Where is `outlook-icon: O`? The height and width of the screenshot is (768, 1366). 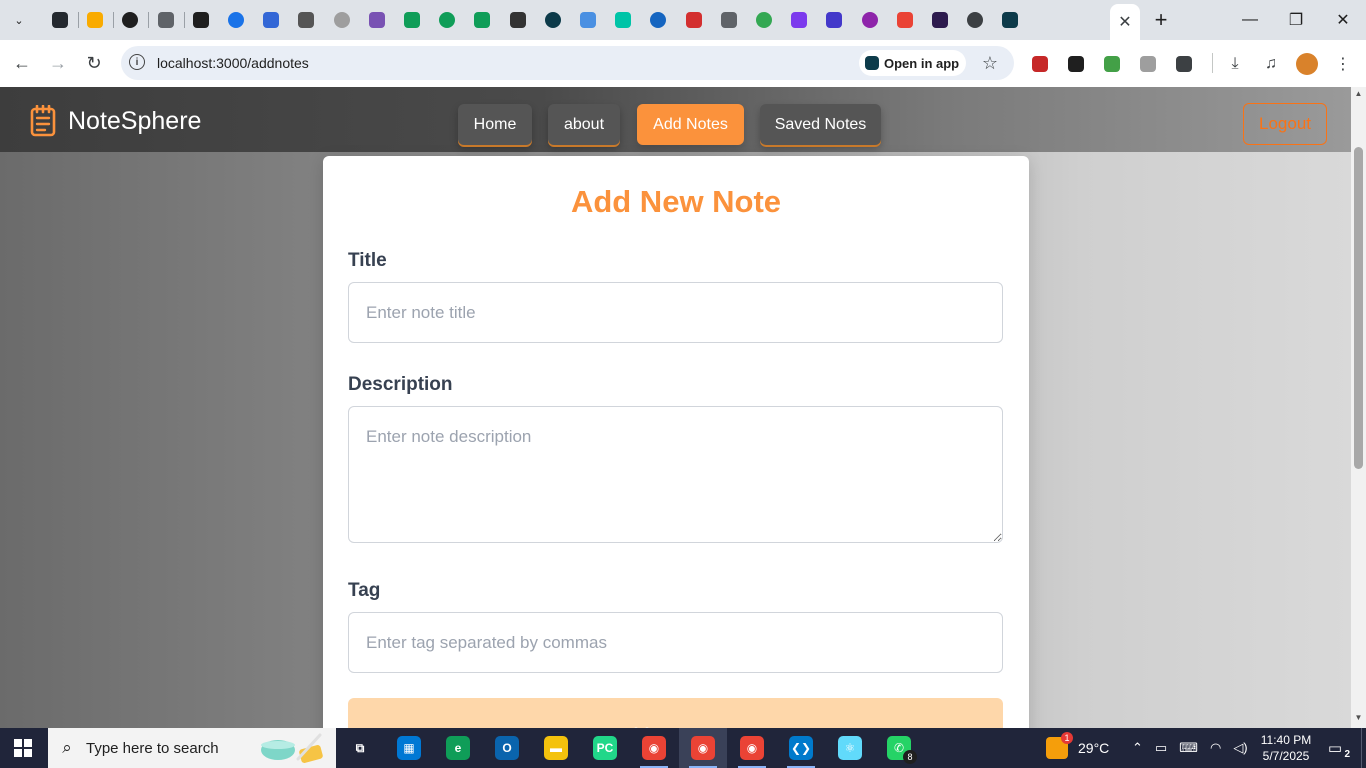 outlook-icon: O is located at coordinates (507, 748).